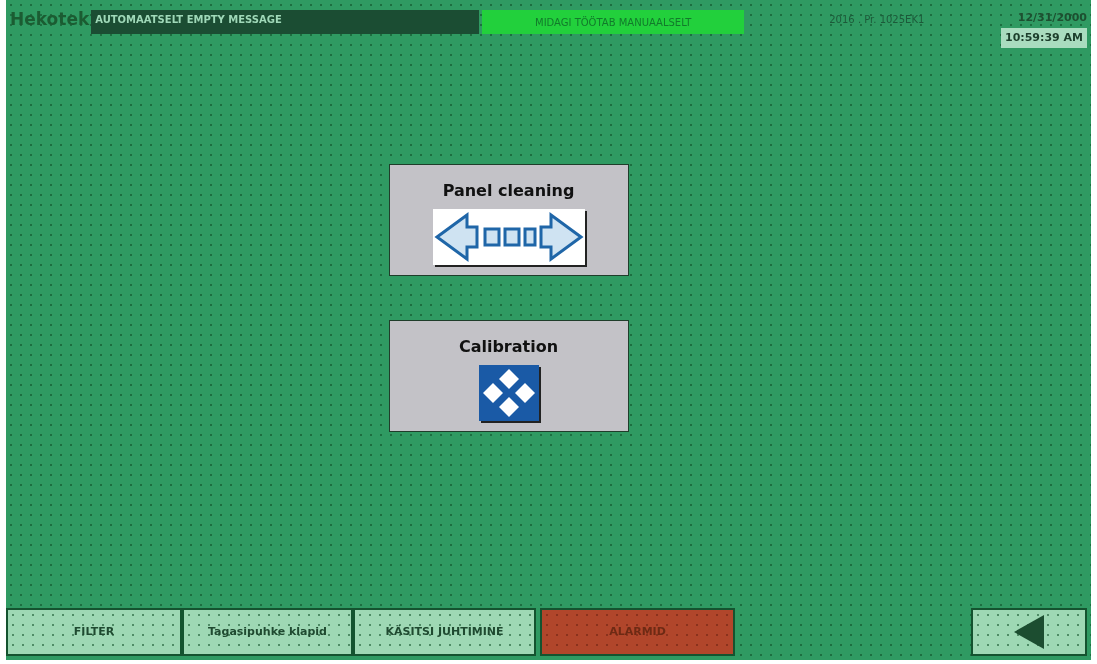  I want to click on back-button, so click(1029, 632).